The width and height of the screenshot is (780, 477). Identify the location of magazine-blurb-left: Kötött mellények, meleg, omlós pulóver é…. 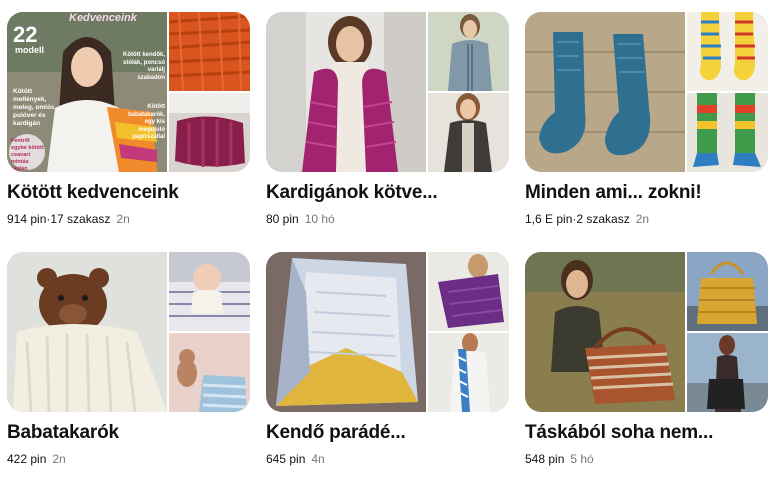
(34, 107).